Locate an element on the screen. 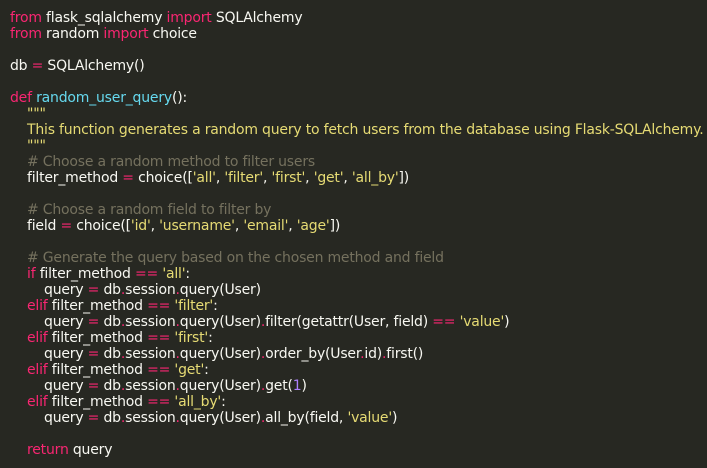 This screenshot has width=707, height=468. code-line: query = db.session.query(User).get(1) is located at coordinates (358, 386).